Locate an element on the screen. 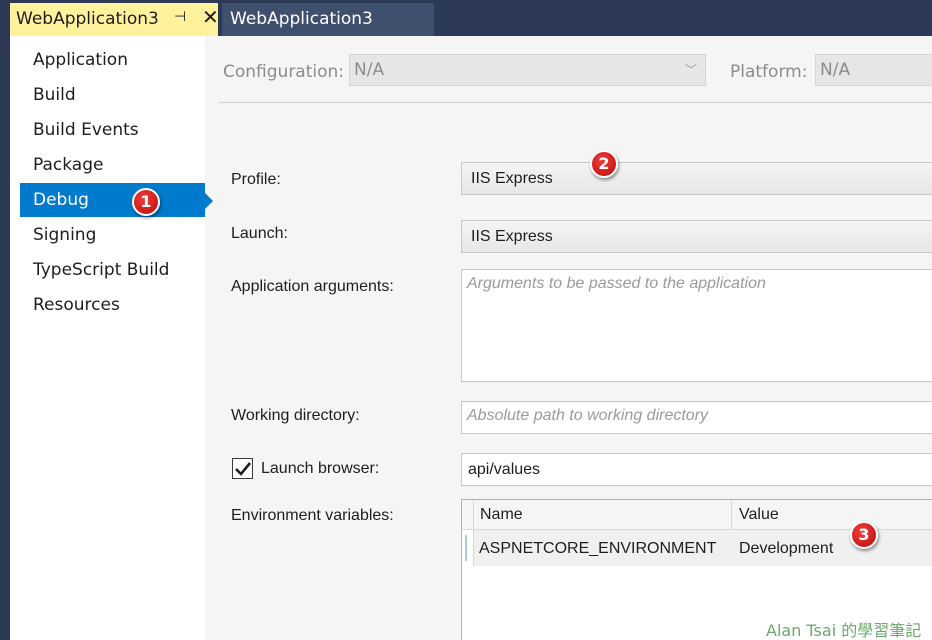 Image resolution: width=932 pixels, height=640 pixels. sidebar-item-label: TypeScript Build is located at coordinates (101, 270).